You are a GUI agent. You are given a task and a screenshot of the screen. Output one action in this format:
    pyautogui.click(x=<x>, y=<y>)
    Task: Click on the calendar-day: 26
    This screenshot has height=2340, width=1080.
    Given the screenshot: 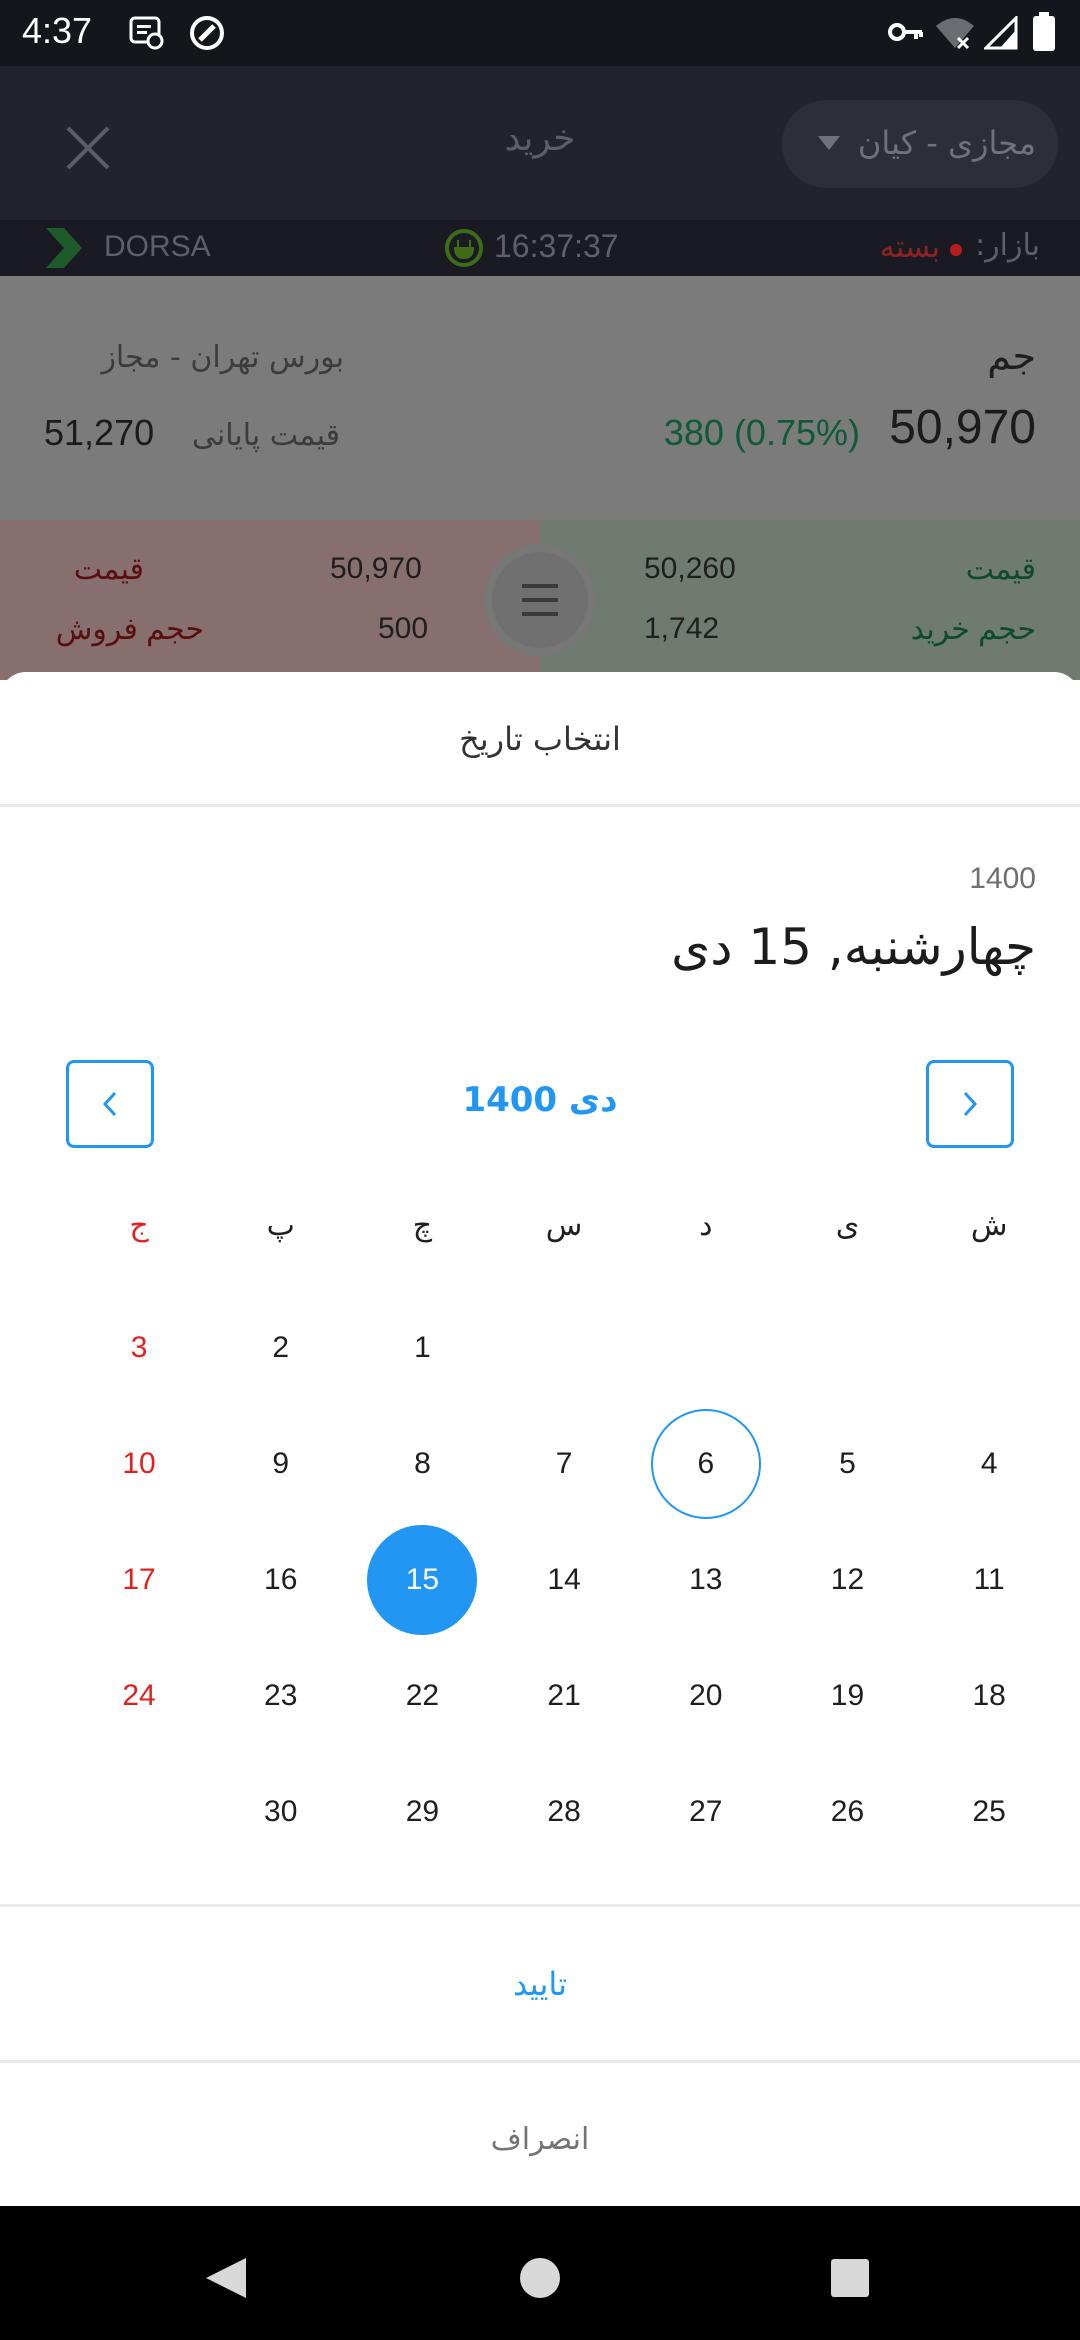 What is the action you would take?
    pyautogui.click(x=848, y=1812)
    